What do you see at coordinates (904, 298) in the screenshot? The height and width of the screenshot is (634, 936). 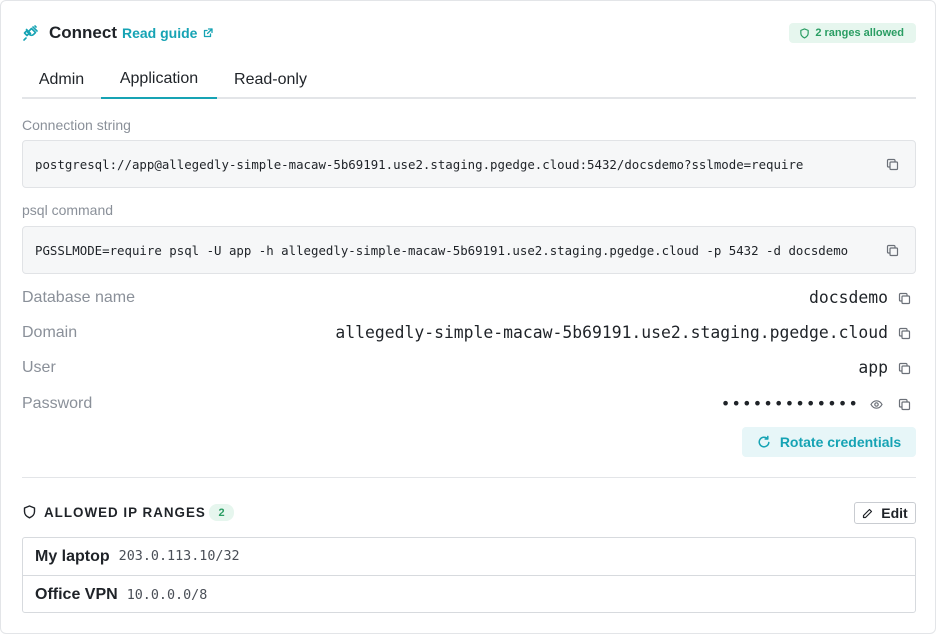 I see `copy-database-name-icon` at bounding box center [904, 298].